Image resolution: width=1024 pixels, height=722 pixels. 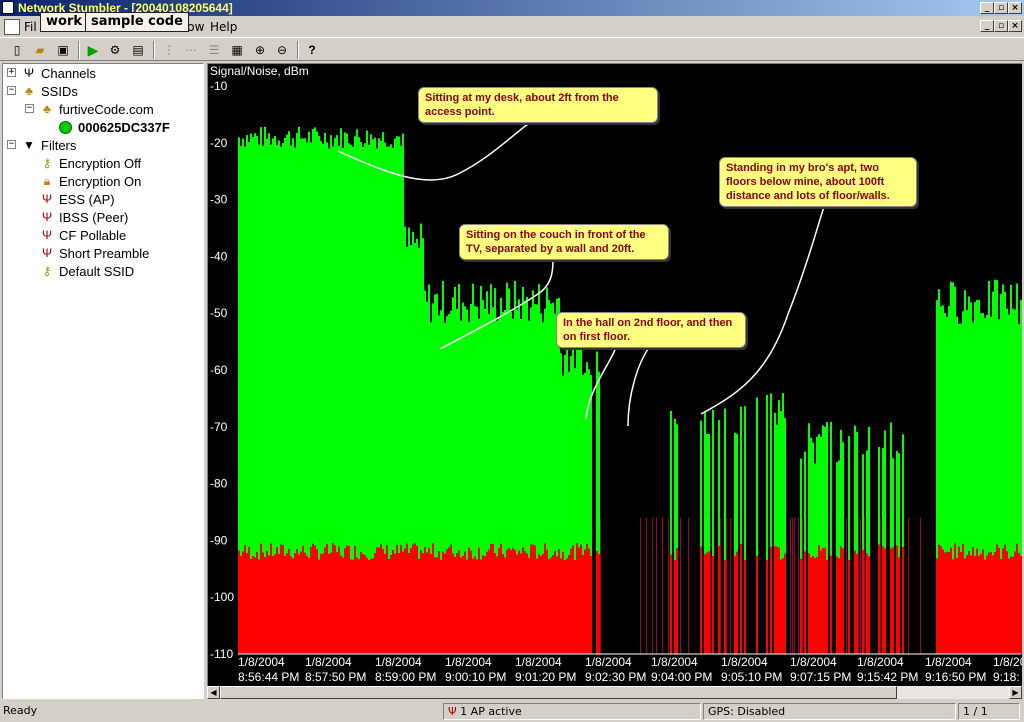 What do you see at coordinates (58, 73) in the screenshot?
I see `tree-item-channels: Ψ Channels` at bounding box center [58, 73].